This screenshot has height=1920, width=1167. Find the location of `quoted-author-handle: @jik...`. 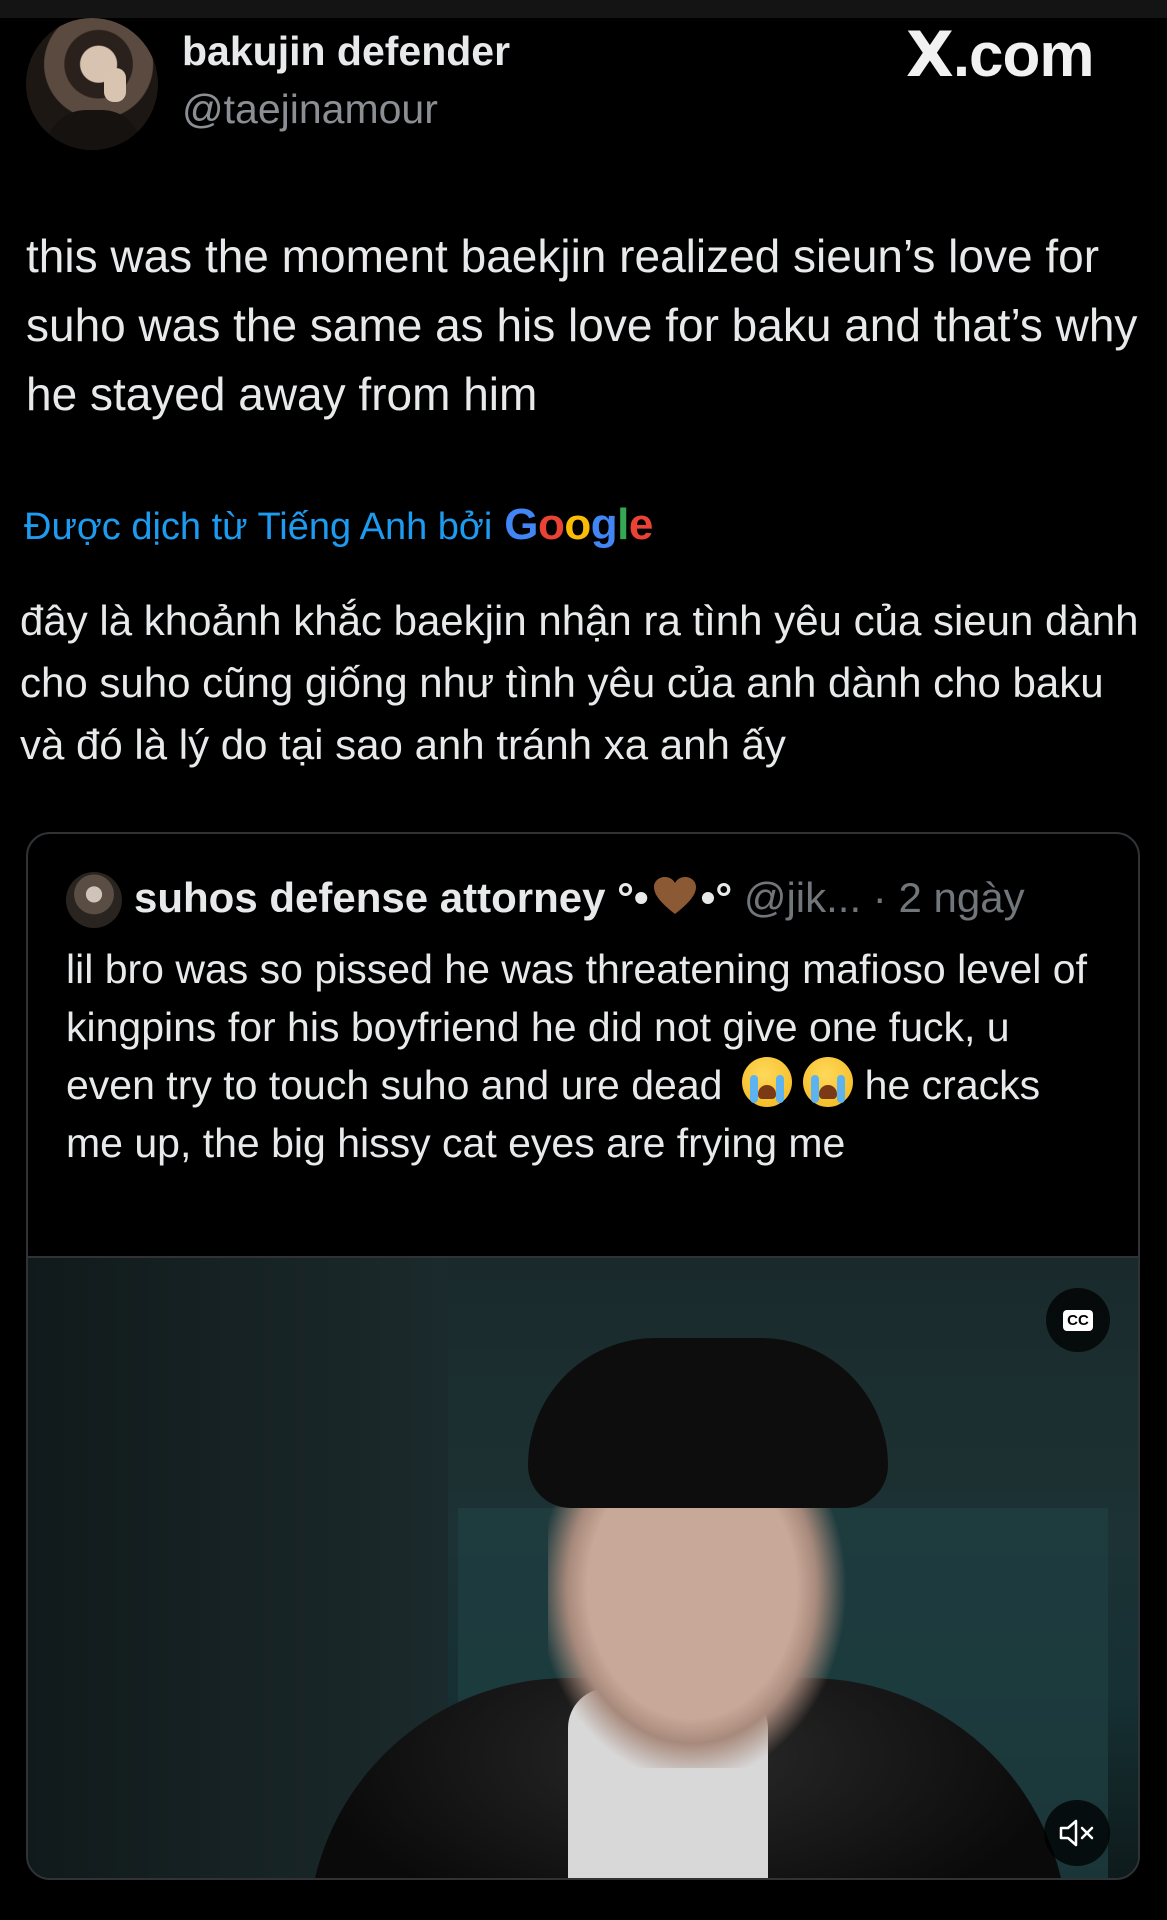

quoted-author-handle: @jik... is located at coordinates (802, 897).